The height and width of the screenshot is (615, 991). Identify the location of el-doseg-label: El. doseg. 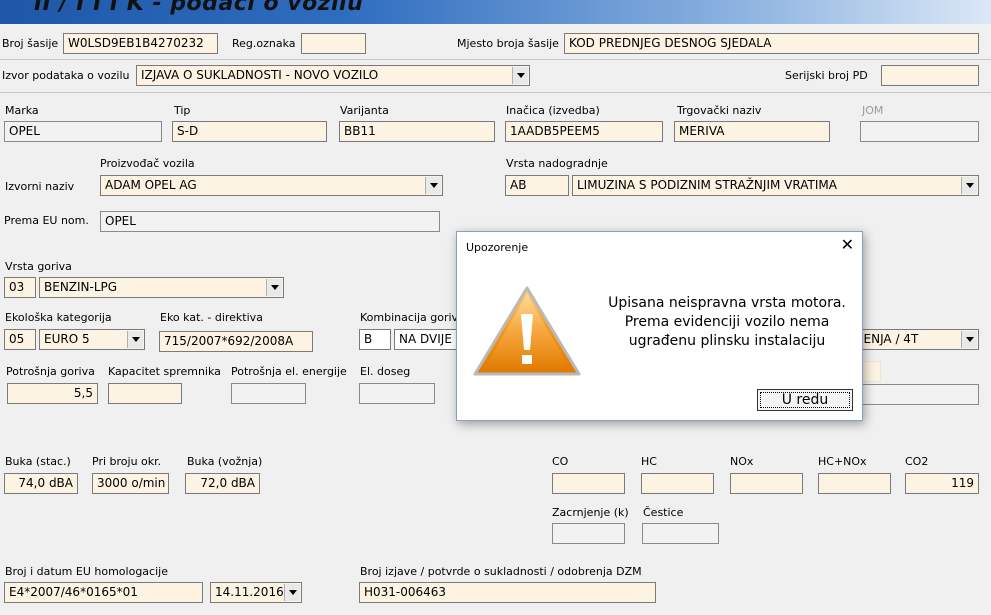
(385, 371).